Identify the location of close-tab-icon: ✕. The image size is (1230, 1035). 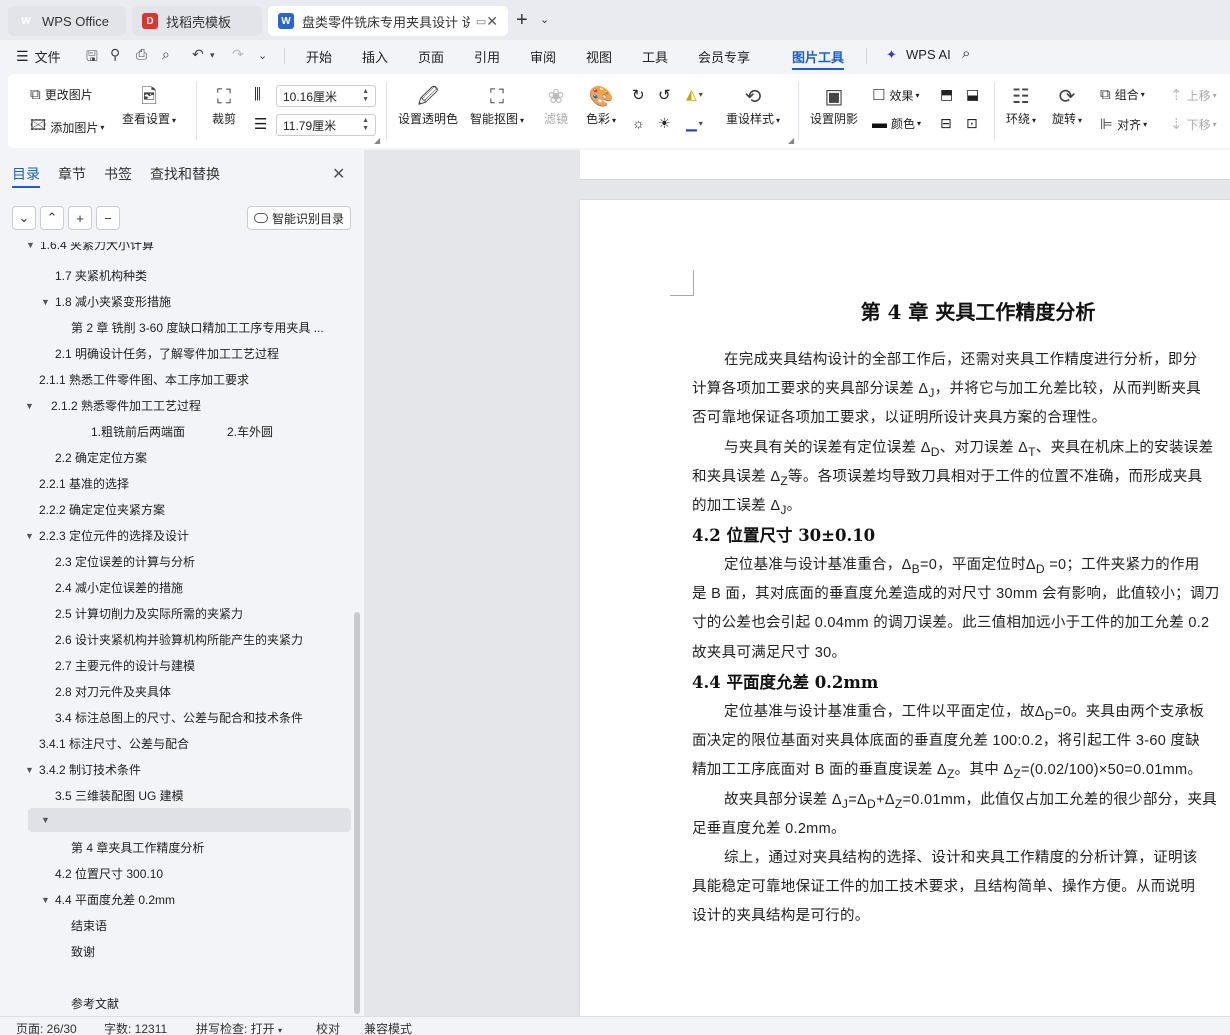
(492, 21).